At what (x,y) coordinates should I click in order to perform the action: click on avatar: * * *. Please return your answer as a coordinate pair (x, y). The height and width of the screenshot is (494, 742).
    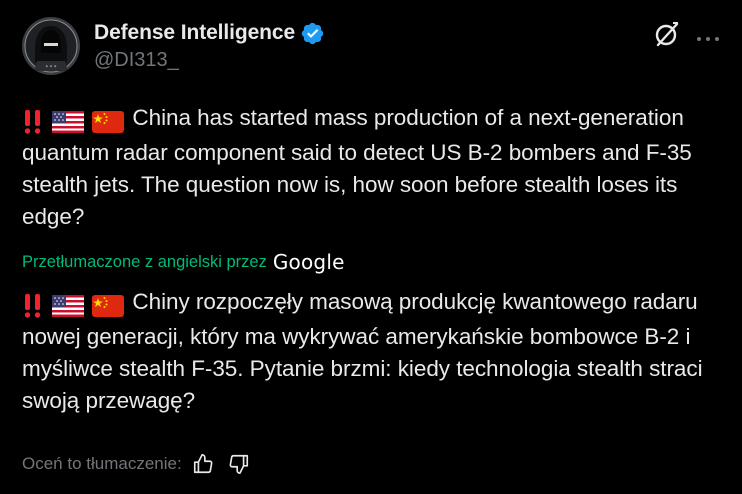
    Looking at the image, I should click on (51, 46).